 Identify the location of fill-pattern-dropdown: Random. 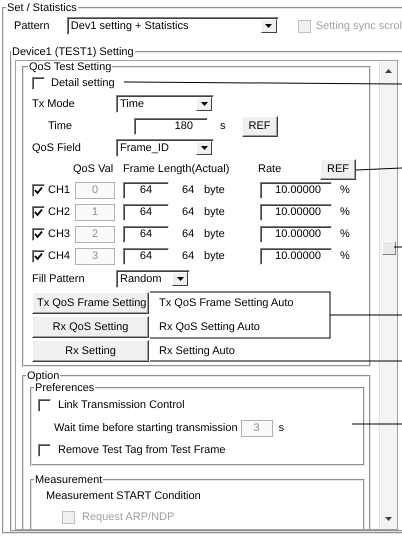
(153, 279).